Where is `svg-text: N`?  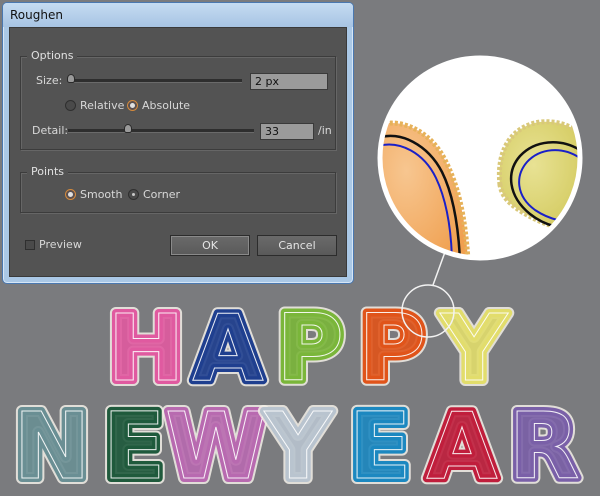 svg-text: N is located at coordinates (52, 444).